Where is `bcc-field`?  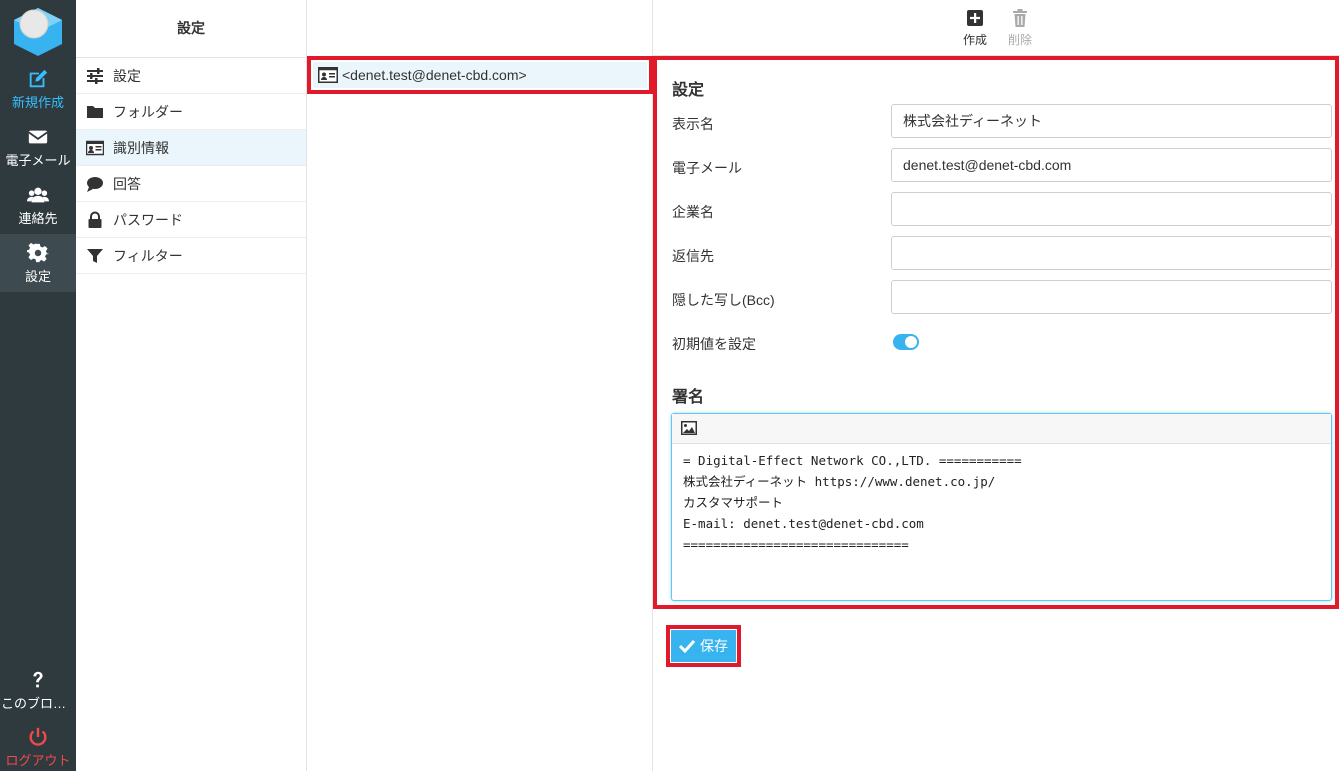 bcc-field is located at coordinates (1111, 297).